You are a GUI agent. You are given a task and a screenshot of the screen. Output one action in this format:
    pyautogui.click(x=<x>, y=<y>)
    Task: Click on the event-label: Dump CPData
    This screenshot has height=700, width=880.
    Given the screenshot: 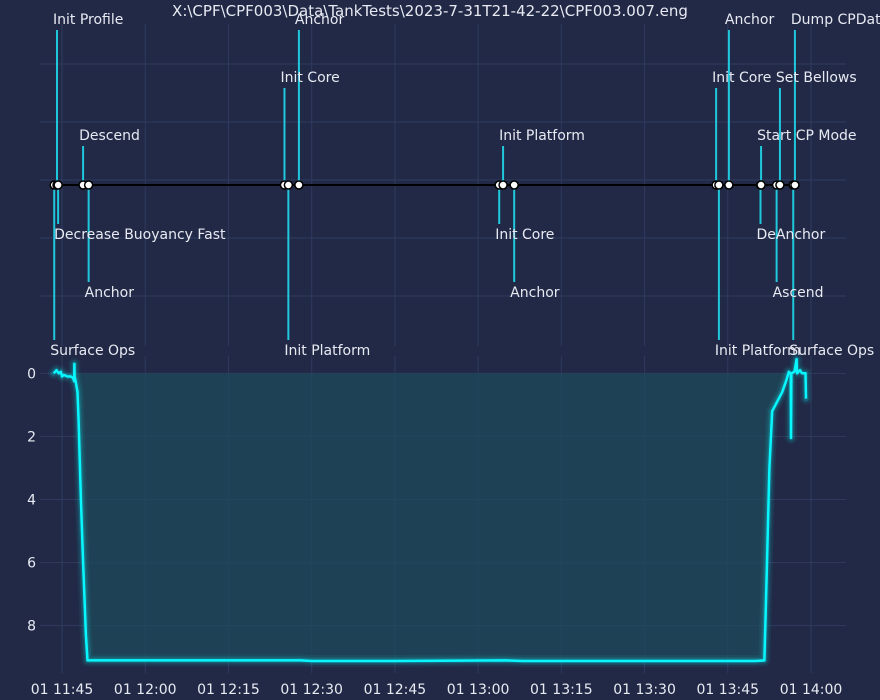 What is the action you would take?
    pyautogui.click(x=835, y=20)
    